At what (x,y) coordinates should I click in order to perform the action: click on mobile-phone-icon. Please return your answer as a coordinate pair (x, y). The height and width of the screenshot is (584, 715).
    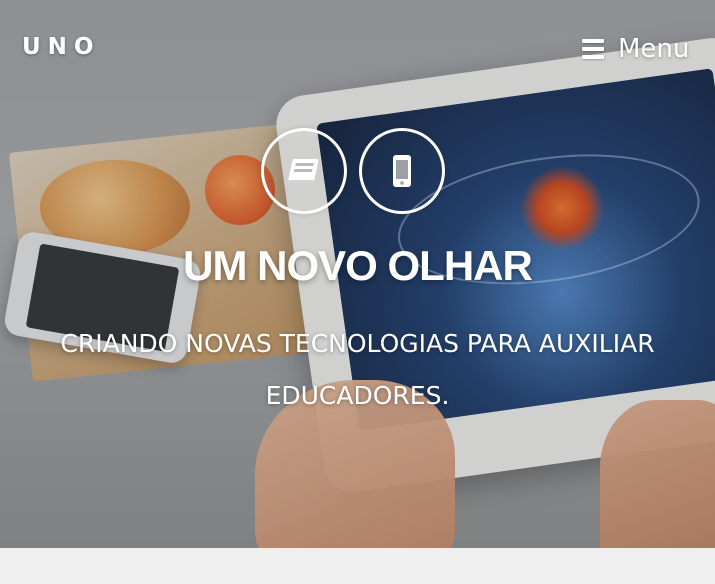
    Looking at the image, I should click on (402, 171).